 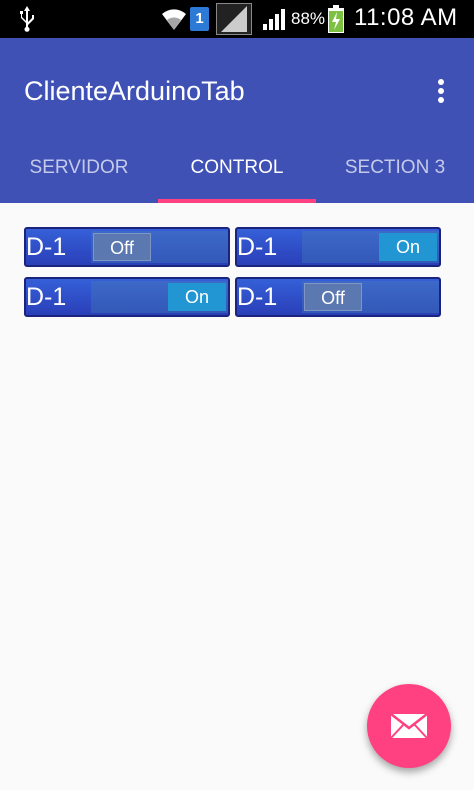 I want to click on signal-icon, so click(x=234, y=19).